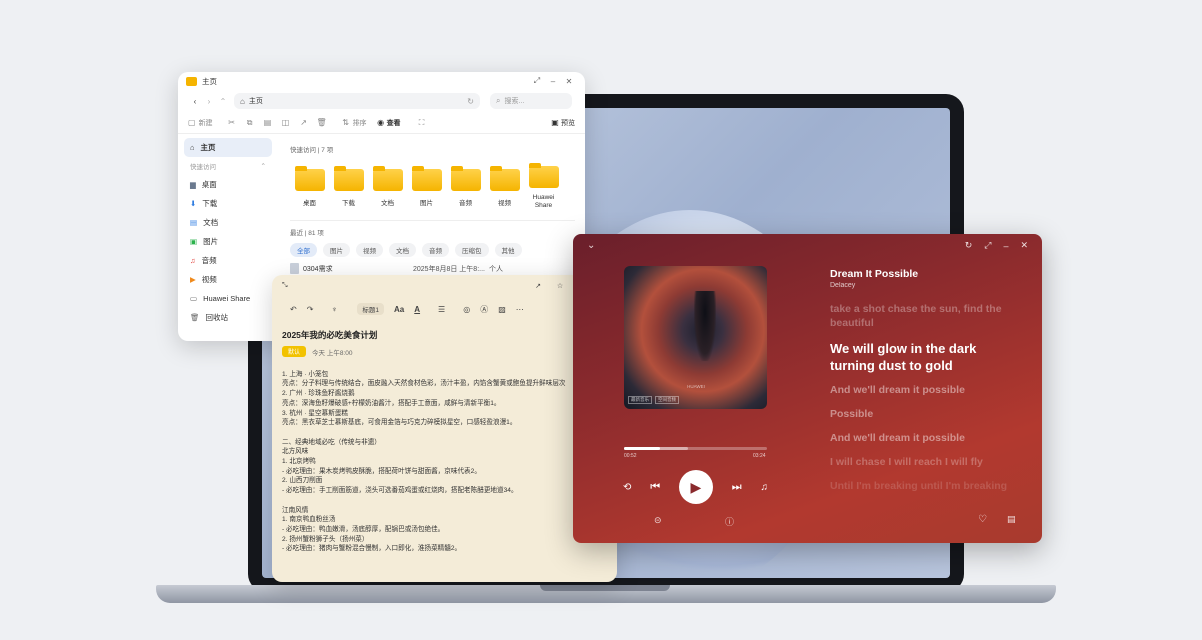  What do you see at coordinates (348, 186) in the screenshot?
I see `folder-item: 下载` at bounding box center [348, 186].